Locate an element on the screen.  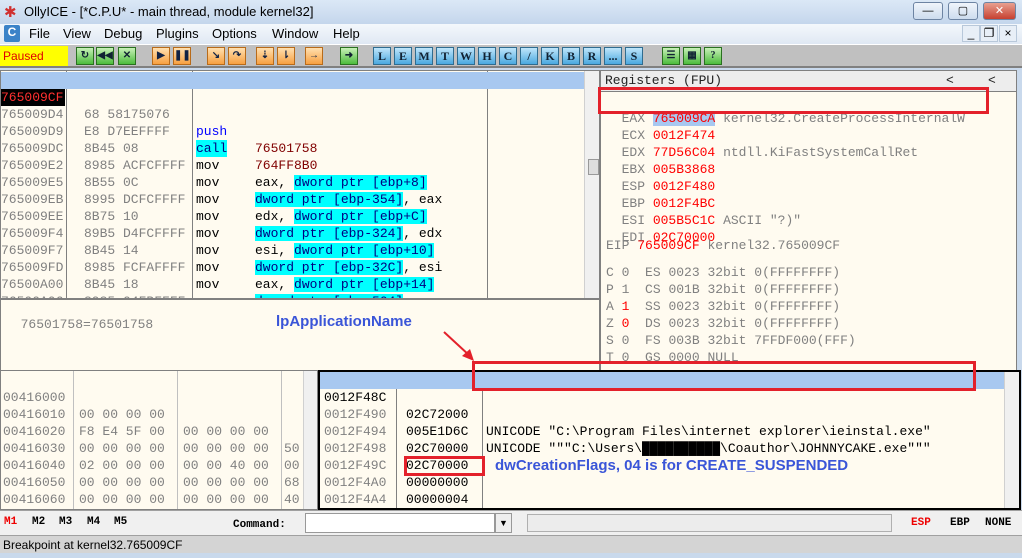
stack-row: 0012F4A4 00000000 is located at coordinates (662, 490).